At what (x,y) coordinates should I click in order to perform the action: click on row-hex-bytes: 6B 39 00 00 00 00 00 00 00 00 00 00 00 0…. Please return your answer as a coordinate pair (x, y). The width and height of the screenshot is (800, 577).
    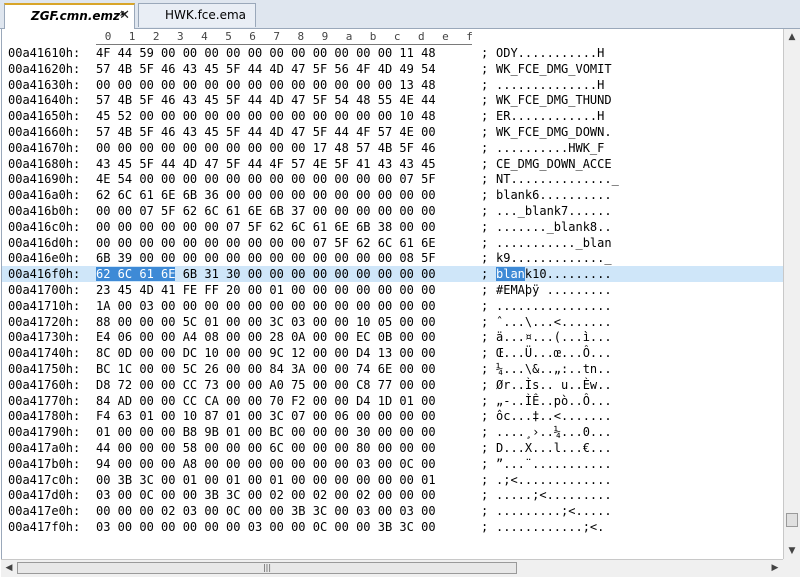
    Looking at the image, I should click on (266, 258).